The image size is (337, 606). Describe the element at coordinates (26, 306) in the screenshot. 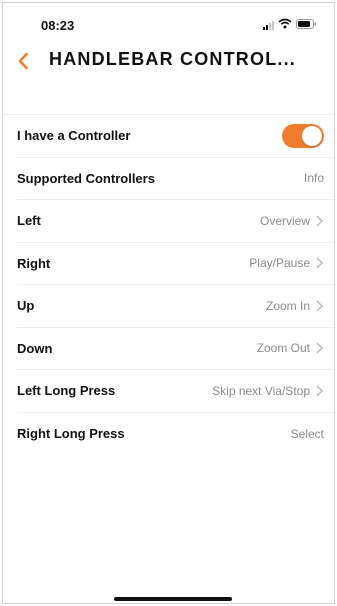

I see `row-label: Up` at that location.